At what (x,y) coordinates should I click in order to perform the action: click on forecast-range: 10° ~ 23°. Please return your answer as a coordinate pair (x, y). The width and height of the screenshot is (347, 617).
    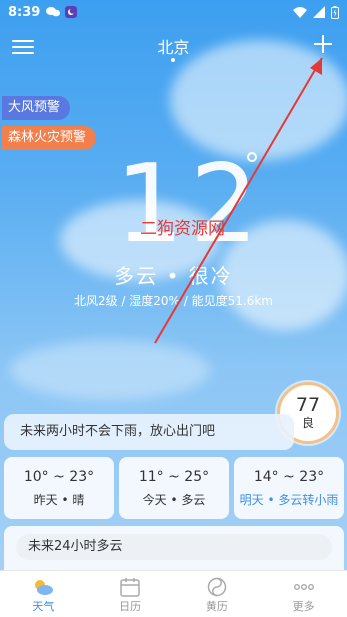
    Looking at the image, I should click on (59, 477).